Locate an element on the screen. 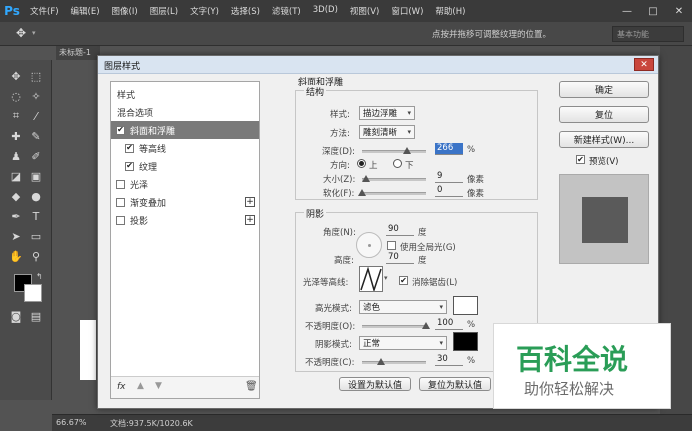 This screenshot has width=692, height=431. move-tool-icon: ✥ is located at coordinates (21, 33).